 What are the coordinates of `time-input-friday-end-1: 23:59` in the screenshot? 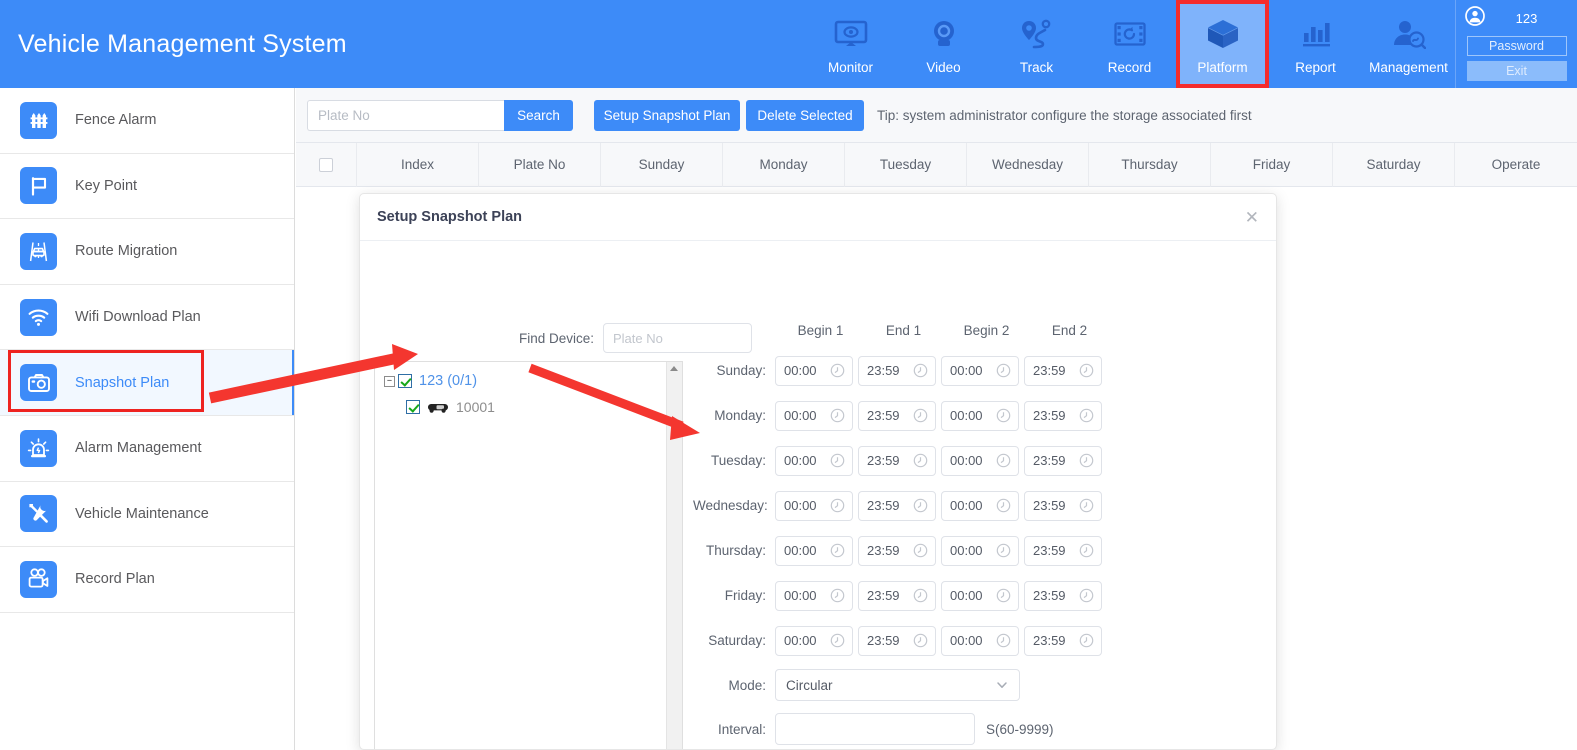 It's located at (897, 595).